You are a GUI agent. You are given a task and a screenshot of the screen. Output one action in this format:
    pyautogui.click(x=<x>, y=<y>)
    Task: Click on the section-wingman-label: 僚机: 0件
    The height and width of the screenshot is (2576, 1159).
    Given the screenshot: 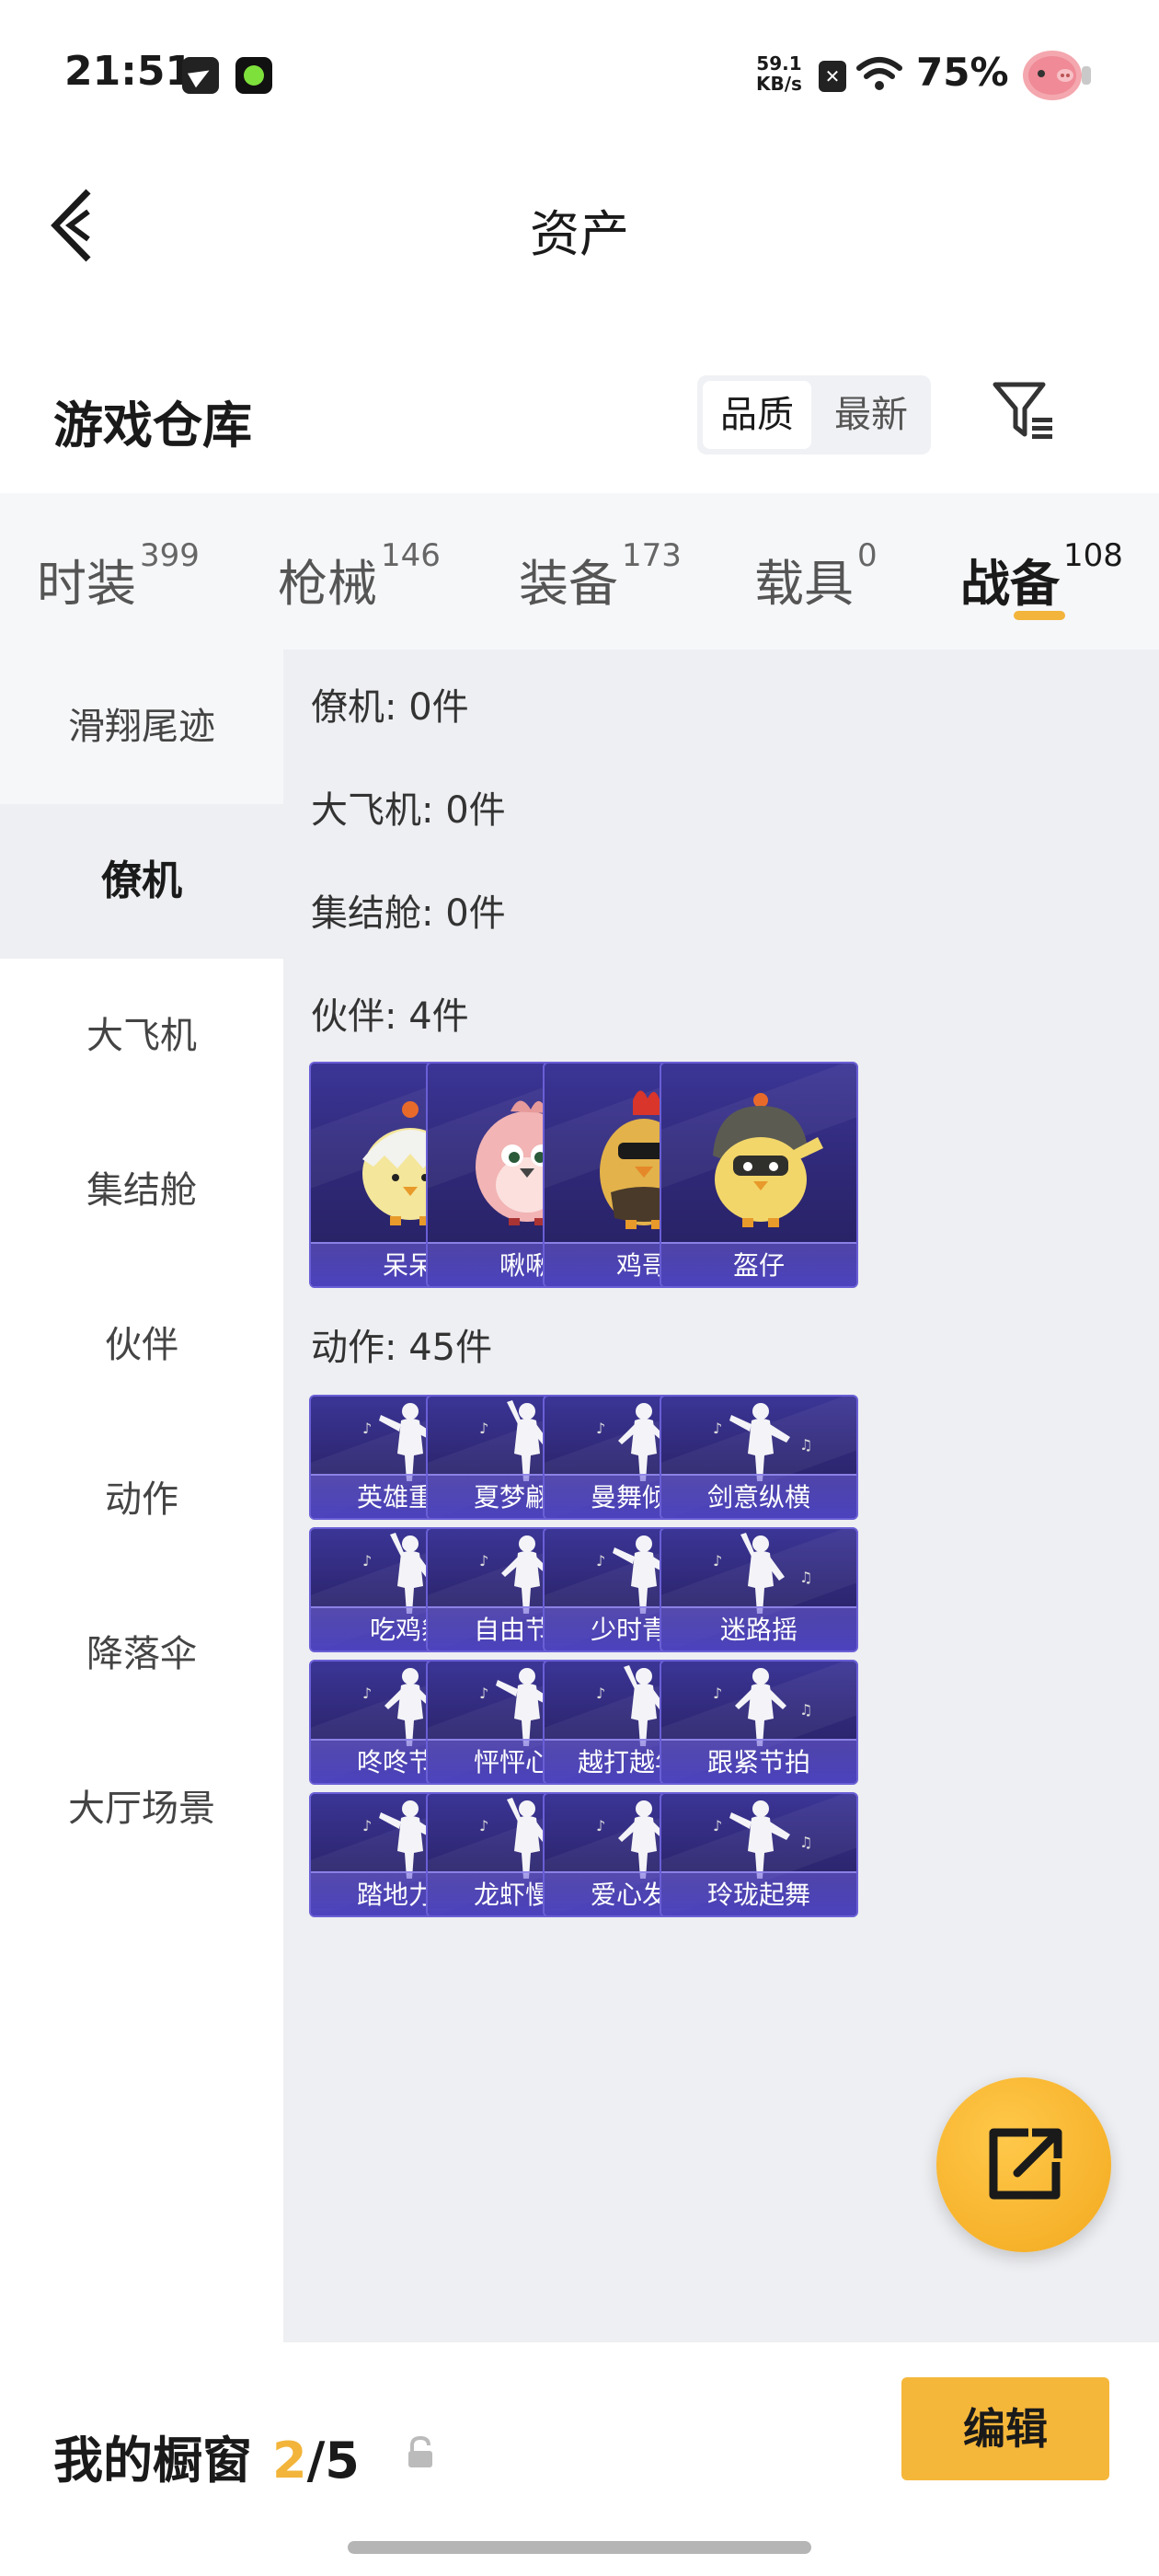 What is the action you would take?
    pyautogui.click(x=390, y=707)
    